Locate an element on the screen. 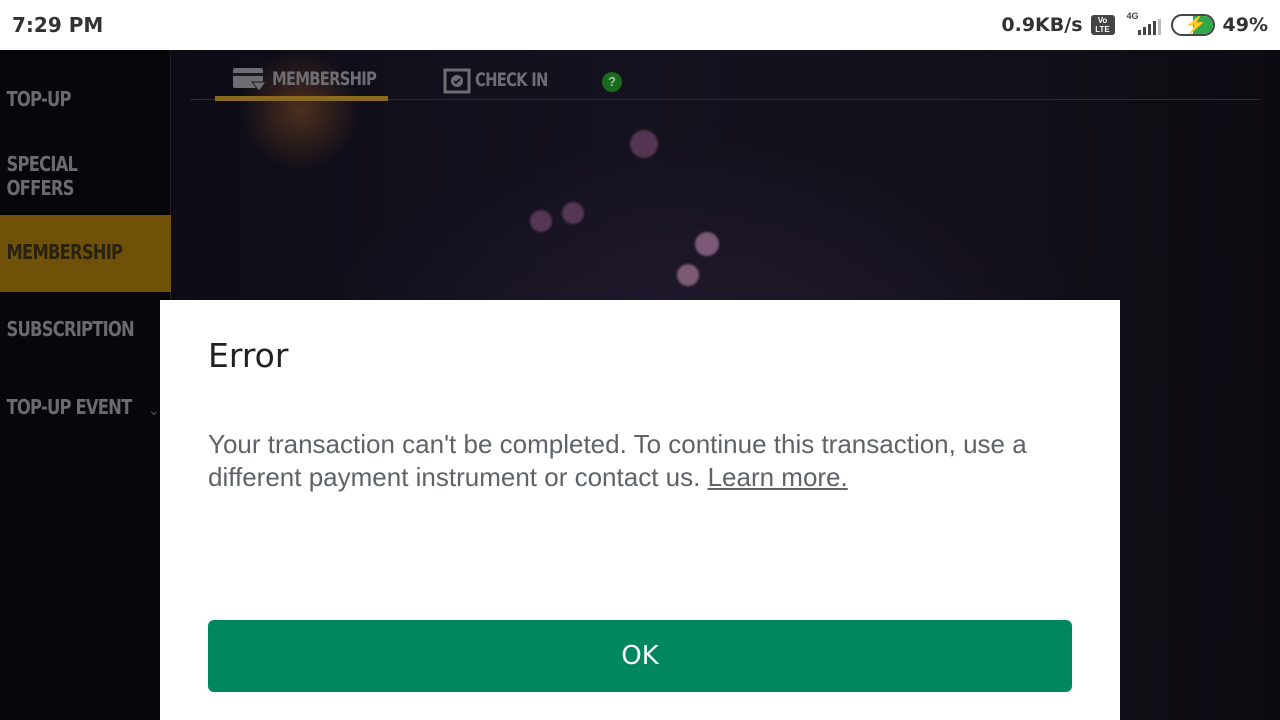 The height and width of the screenshot is (720, 1280). battery-icon: ⚡ is located at coordinates (1192, 25).